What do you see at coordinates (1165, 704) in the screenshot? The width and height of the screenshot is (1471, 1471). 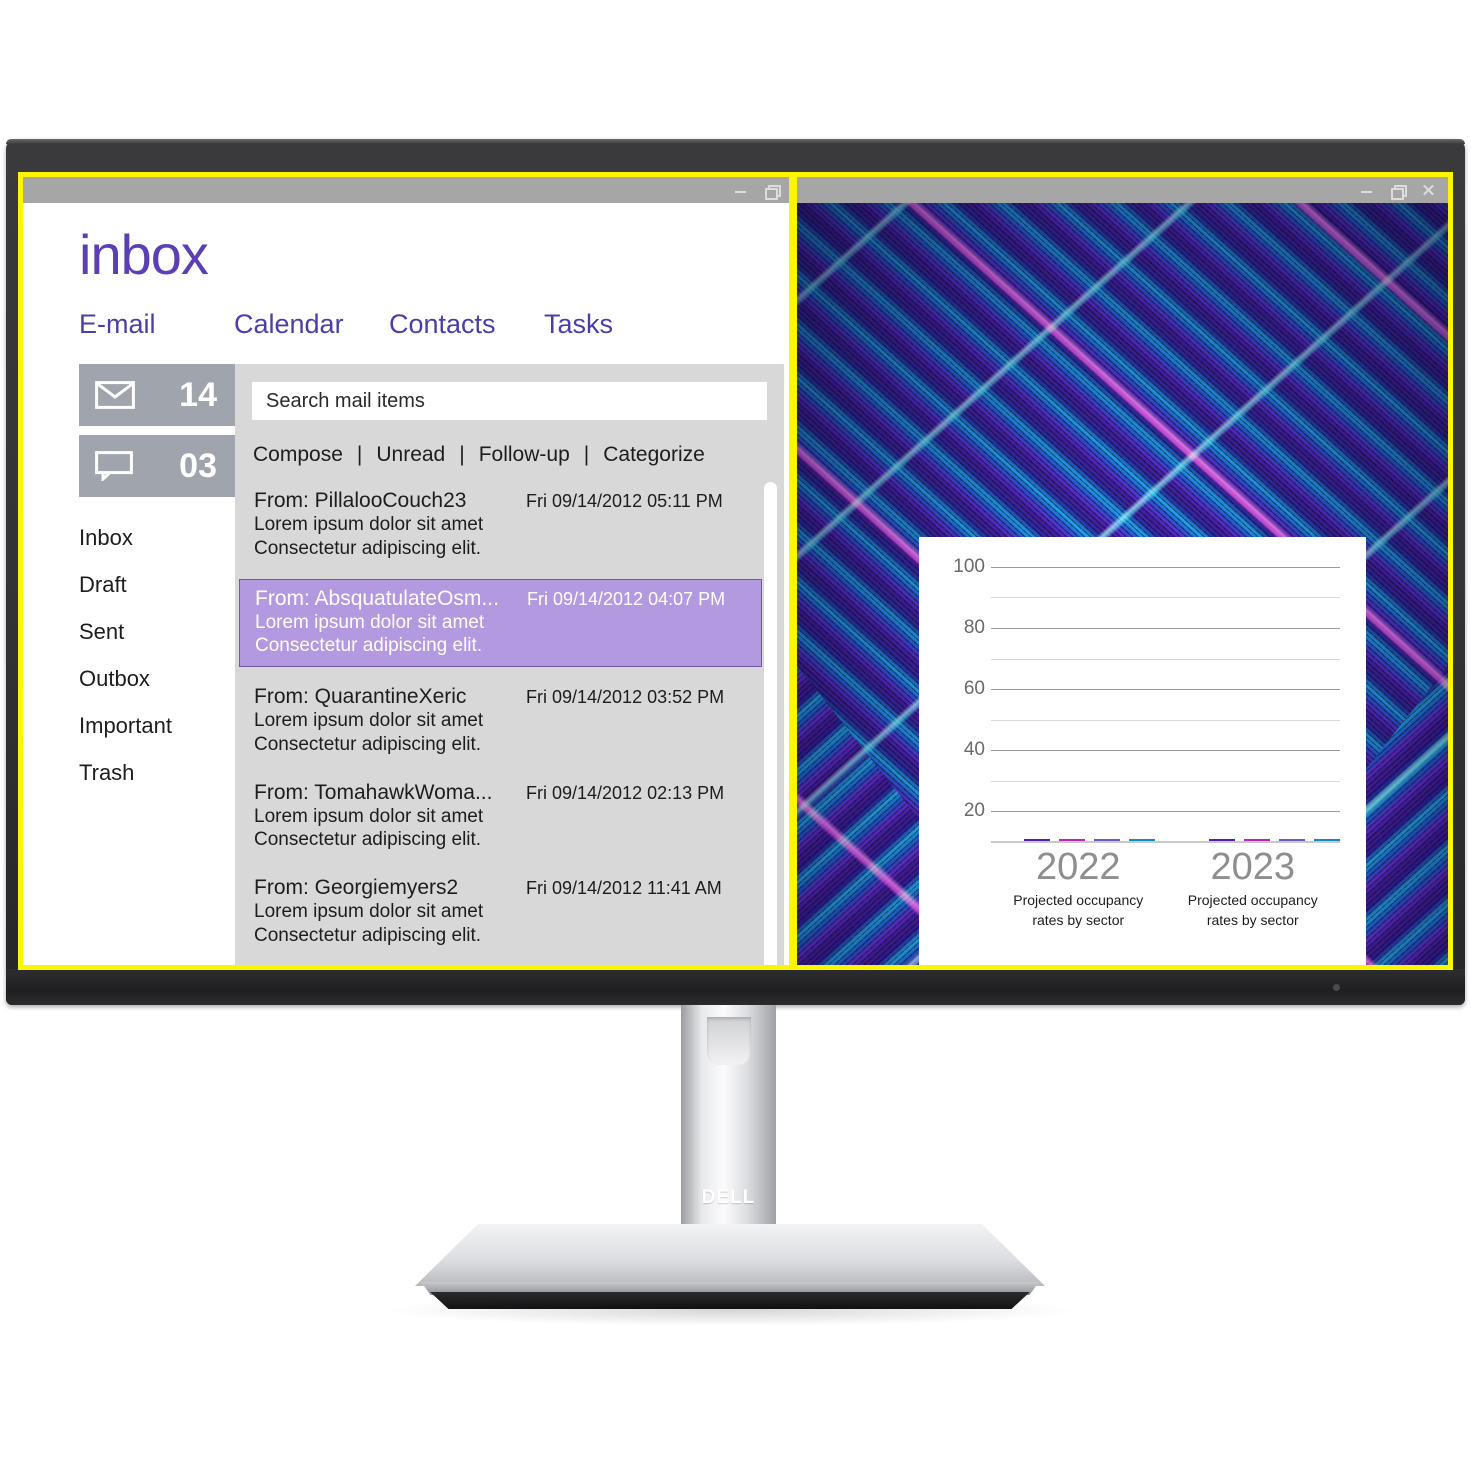 I see `chart-bars` at bounding box center [1165, 704].